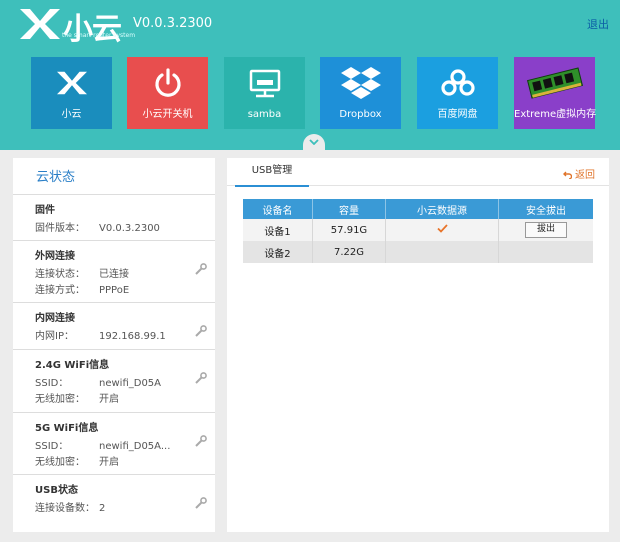 This screenshot has width=620, height=542. Describe the element at coordinates (60, 290) in the screenshot. I see `wan-mode-label: 连接方式：` at that location.